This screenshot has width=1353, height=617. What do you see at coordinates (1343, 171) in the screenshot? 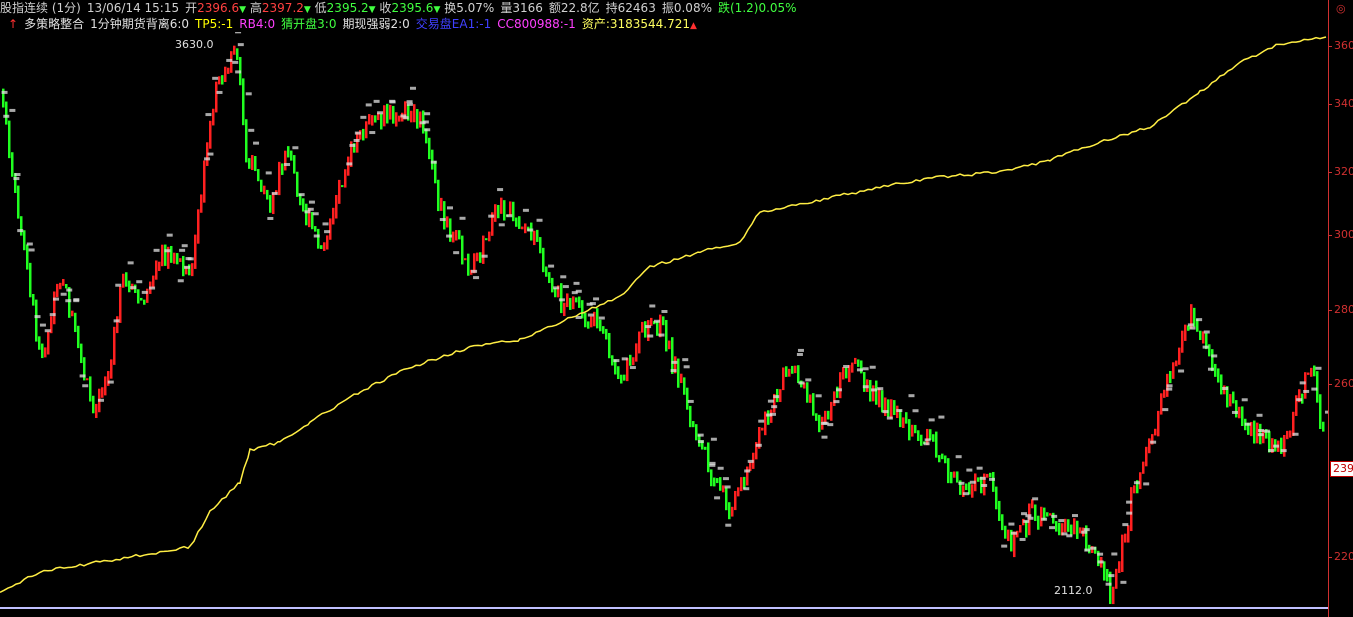
I see `axis-tick-label: 3200` at bounding box center [1343, 171].